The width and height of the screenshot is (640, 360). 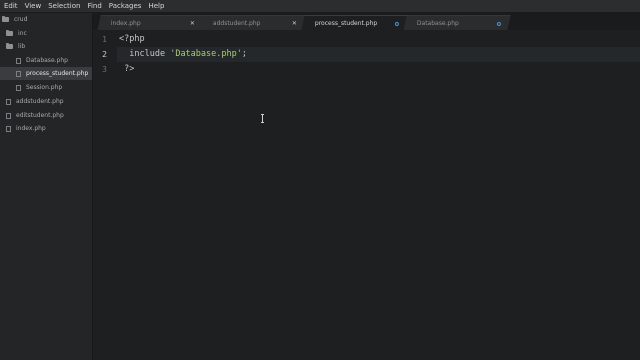 What do you see at coordinates (63, 6) in the screenshot?
I see `menu-selection: Selection` at bounding box center [63, 6].